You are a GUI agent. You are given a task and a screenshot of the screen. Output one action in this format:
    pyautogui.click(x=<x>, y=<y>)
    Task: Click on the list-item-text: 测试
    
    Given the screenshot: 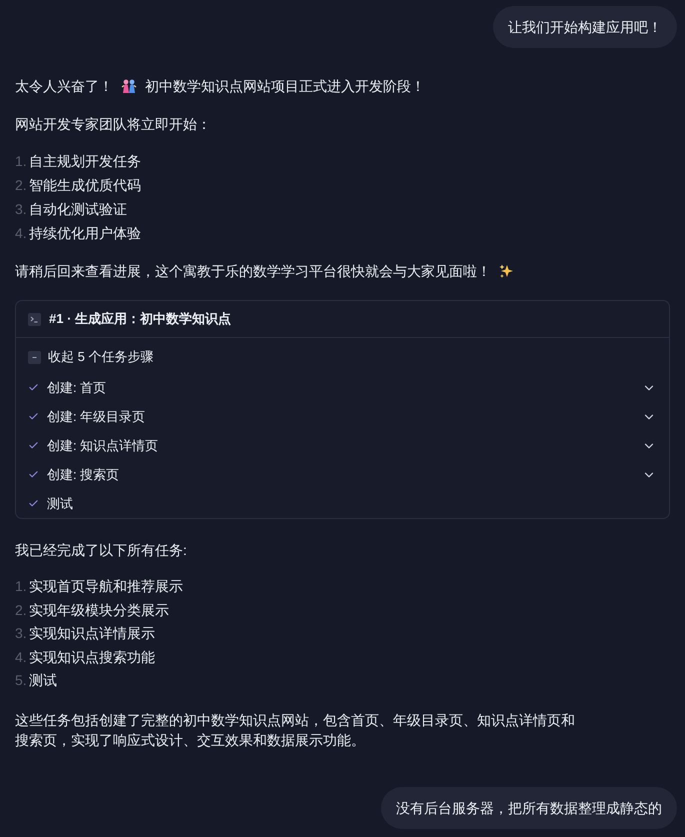 What is the action you would take?
    pyautogui.click(x=43, y=680)
    